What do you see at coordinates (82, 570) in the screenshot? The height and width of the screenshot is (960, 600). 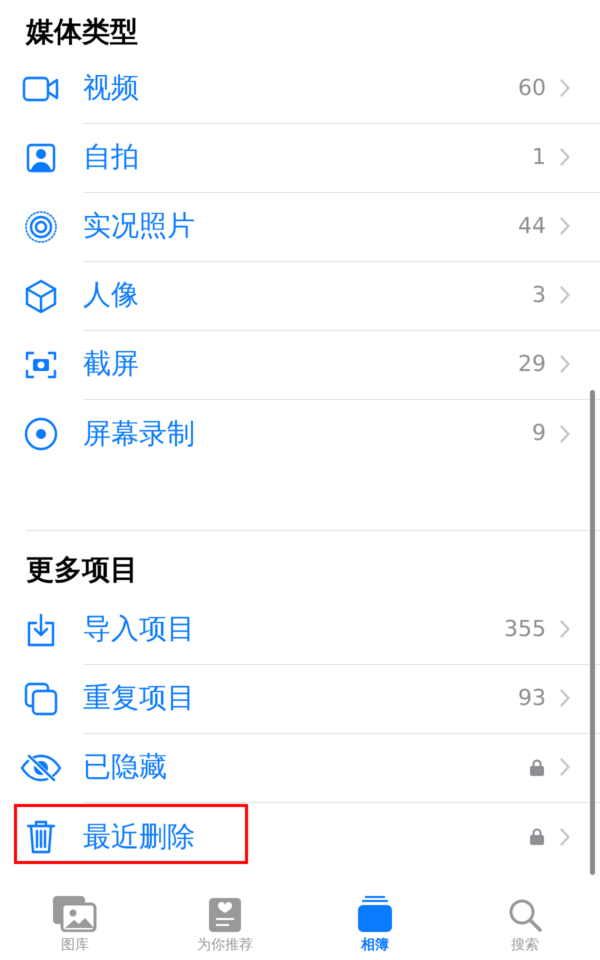 I see `section-heading: 更多项目` at bounding box center [82, 570].